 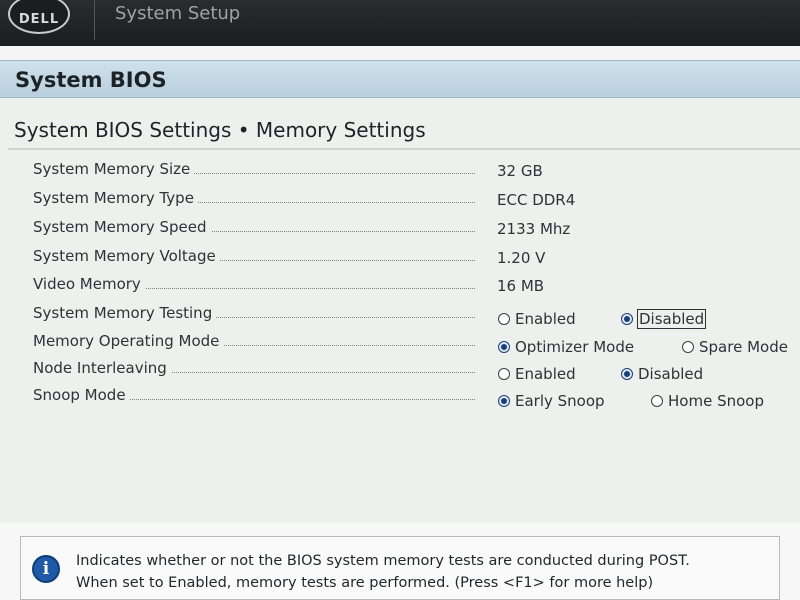 I want to click on radio-label: Optimizer Mode, so click(x=575, y=347).